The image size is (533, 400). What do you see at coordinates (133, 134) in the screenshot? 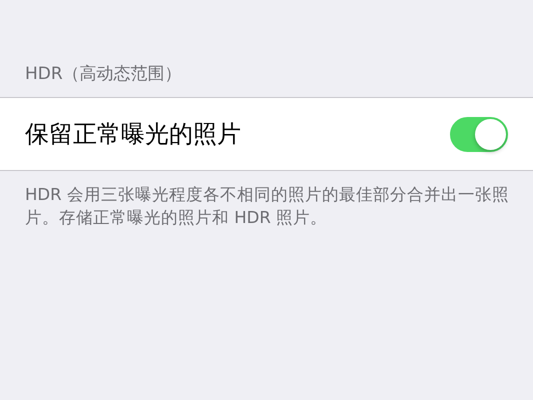
I see `setting-label: 保留正常曝光的照片` at bounding box center [133, 134].